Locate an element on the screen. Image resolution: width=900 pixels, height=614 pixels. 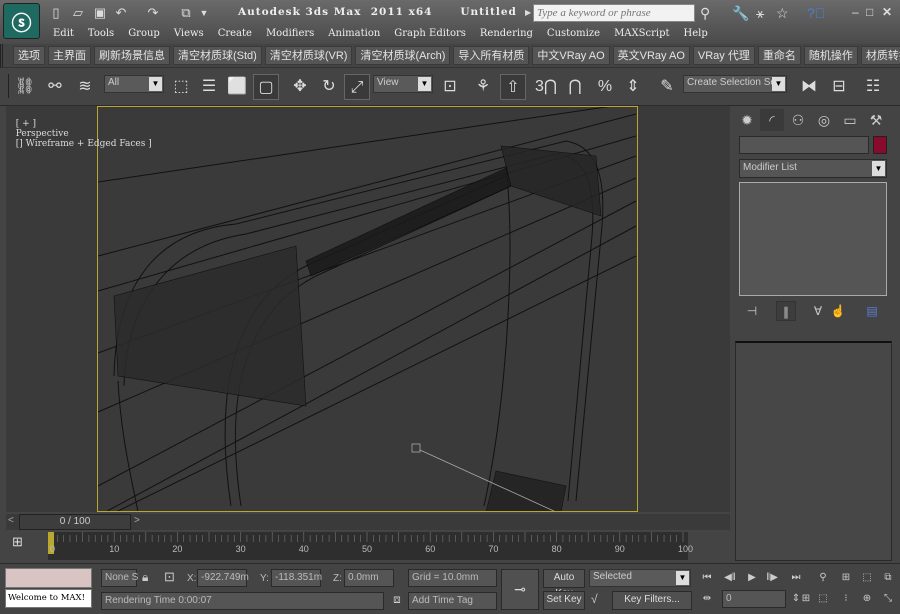
menu-create: Create is located at coordinates (235, 34).